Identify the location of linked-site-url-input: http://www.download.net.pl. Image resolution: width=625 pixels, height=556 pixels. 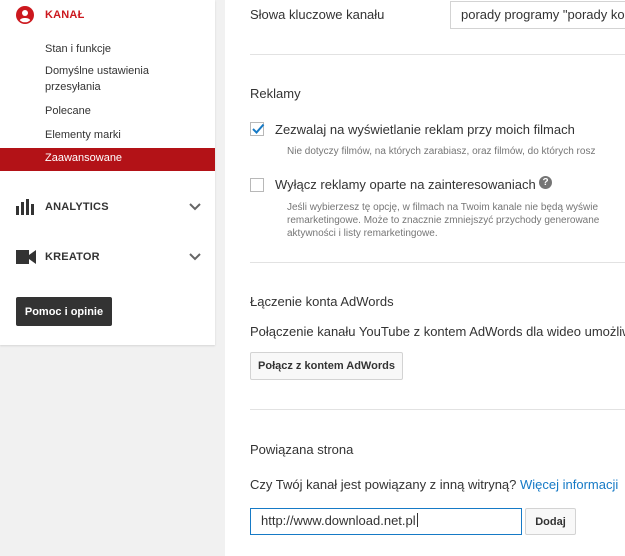
(386, 521).